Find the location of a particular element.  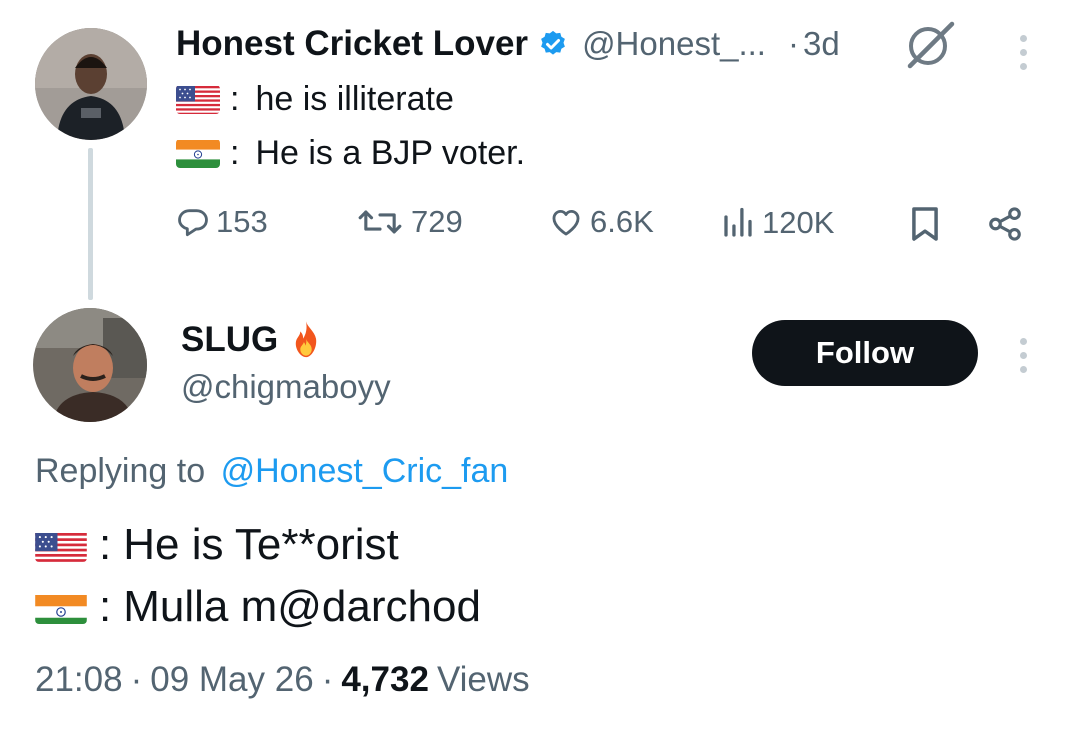

grok-icon is located at coordinates (930, 47).